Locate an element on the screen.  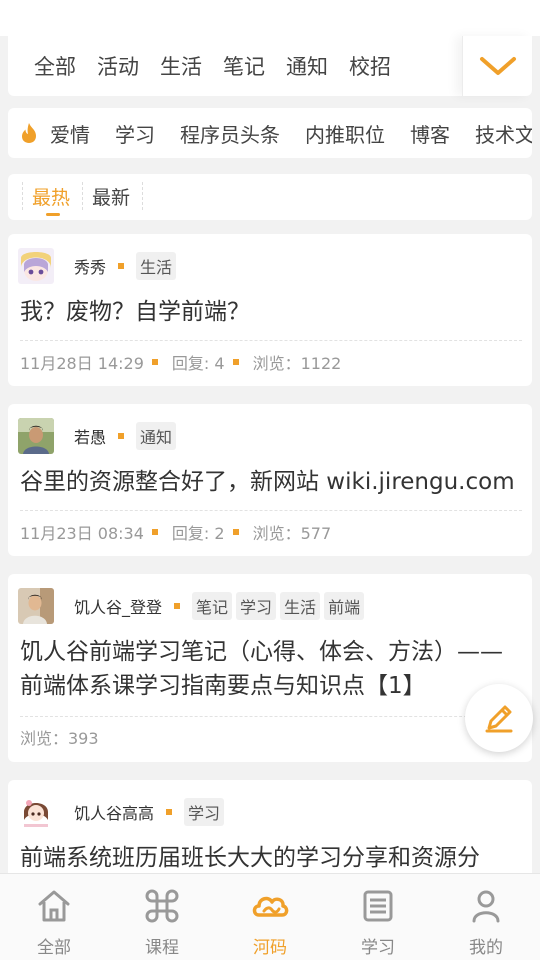
tag-referral-jobs: 内推职位 is located at coordinates (345, 133).